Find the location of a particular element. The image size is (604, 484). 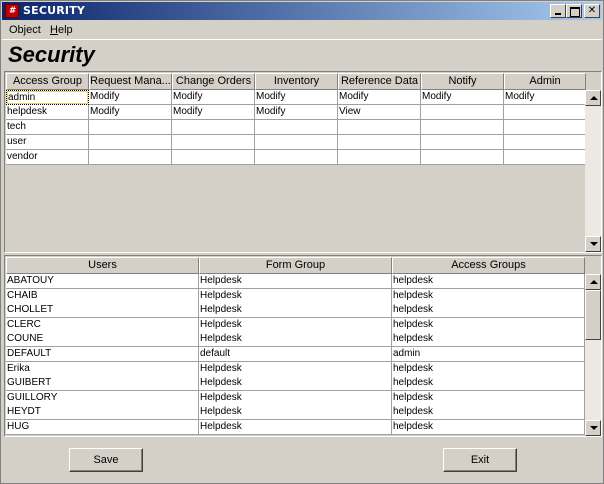

users-grid-scrollbar is located at coordinates (593, 355).